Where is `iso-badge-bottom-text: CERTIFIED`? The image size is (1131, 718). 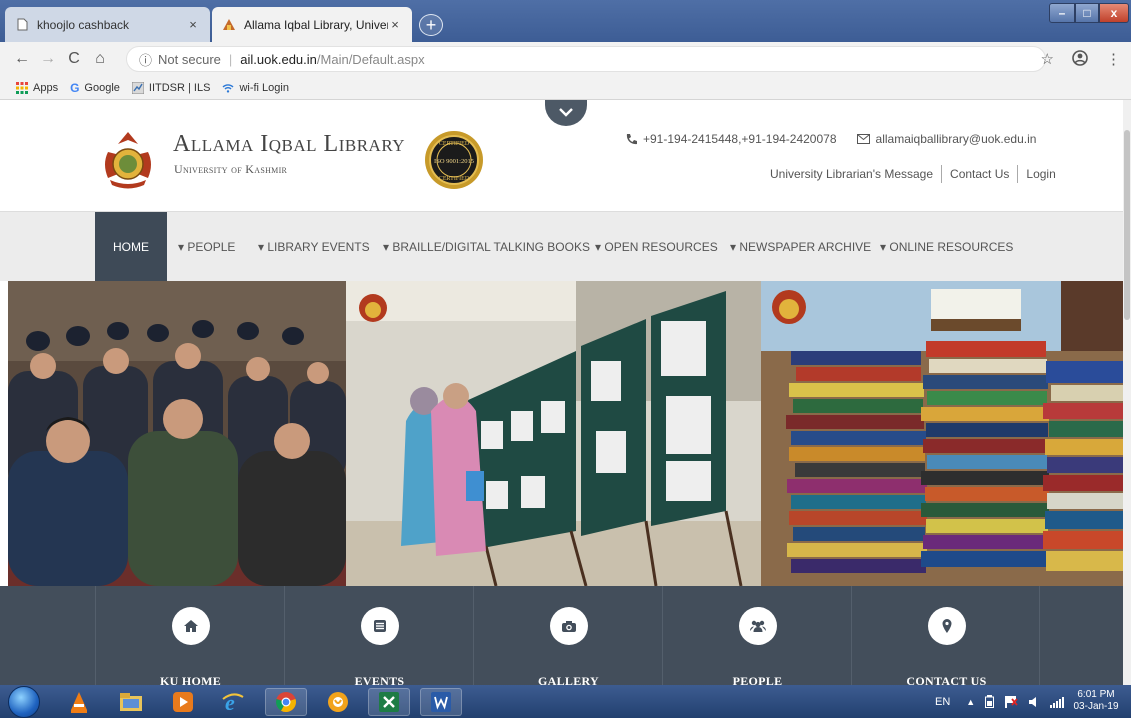 iso-badge-bottom-text: CERTIFIED is located at coordinates (454, 179).